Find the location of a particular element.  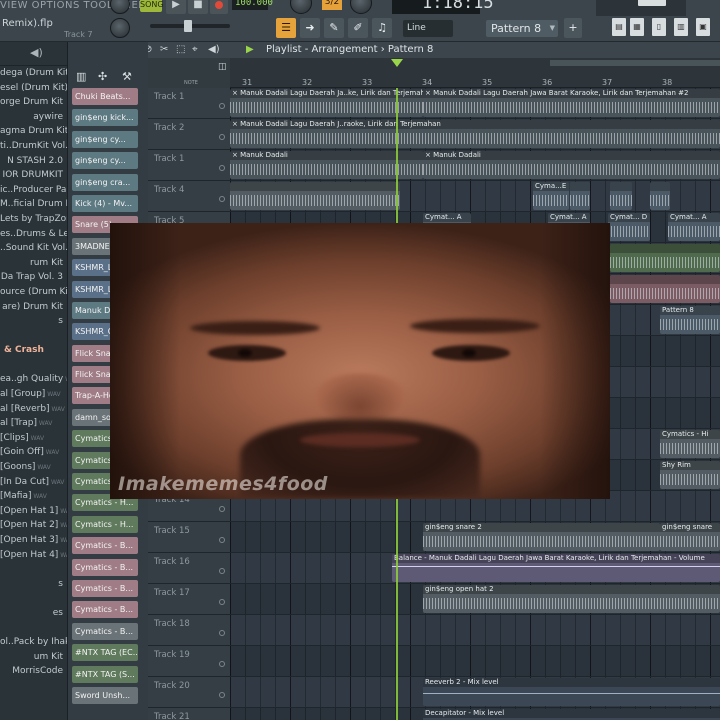

mute-tool-icon: ⊘ is located at coordinates (150, 50).